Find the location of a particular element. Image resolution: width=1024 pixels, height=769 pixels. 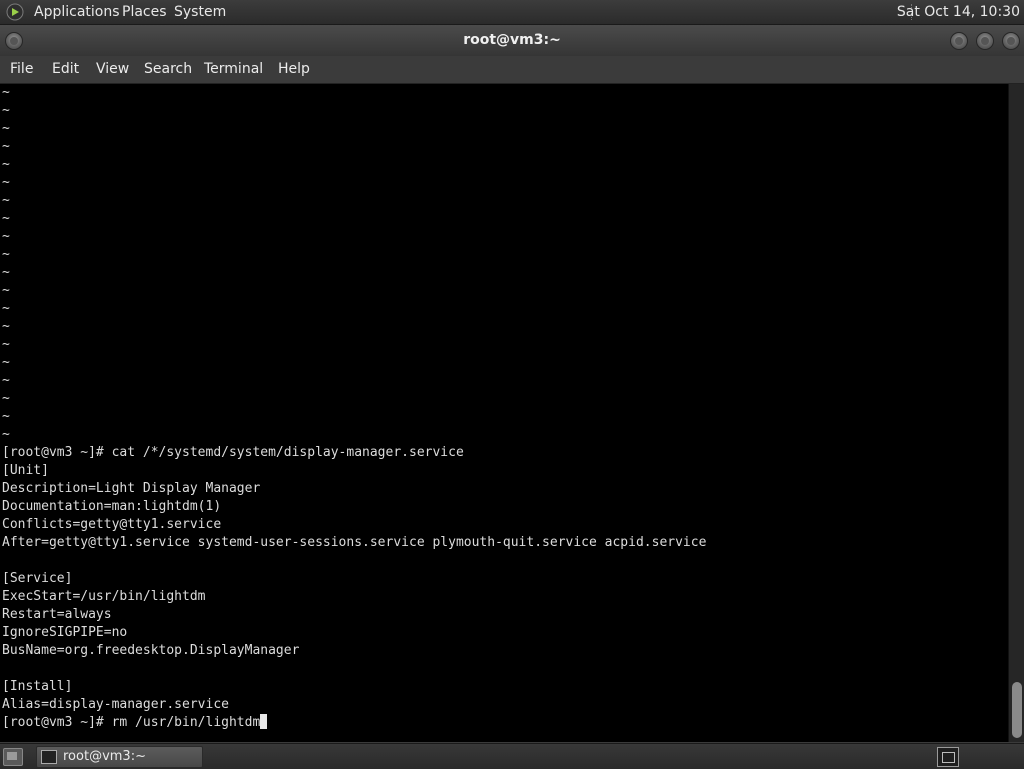

terminal-line: ExecStart=/usr/bin/lightdm is located at coordinates (104, 596).